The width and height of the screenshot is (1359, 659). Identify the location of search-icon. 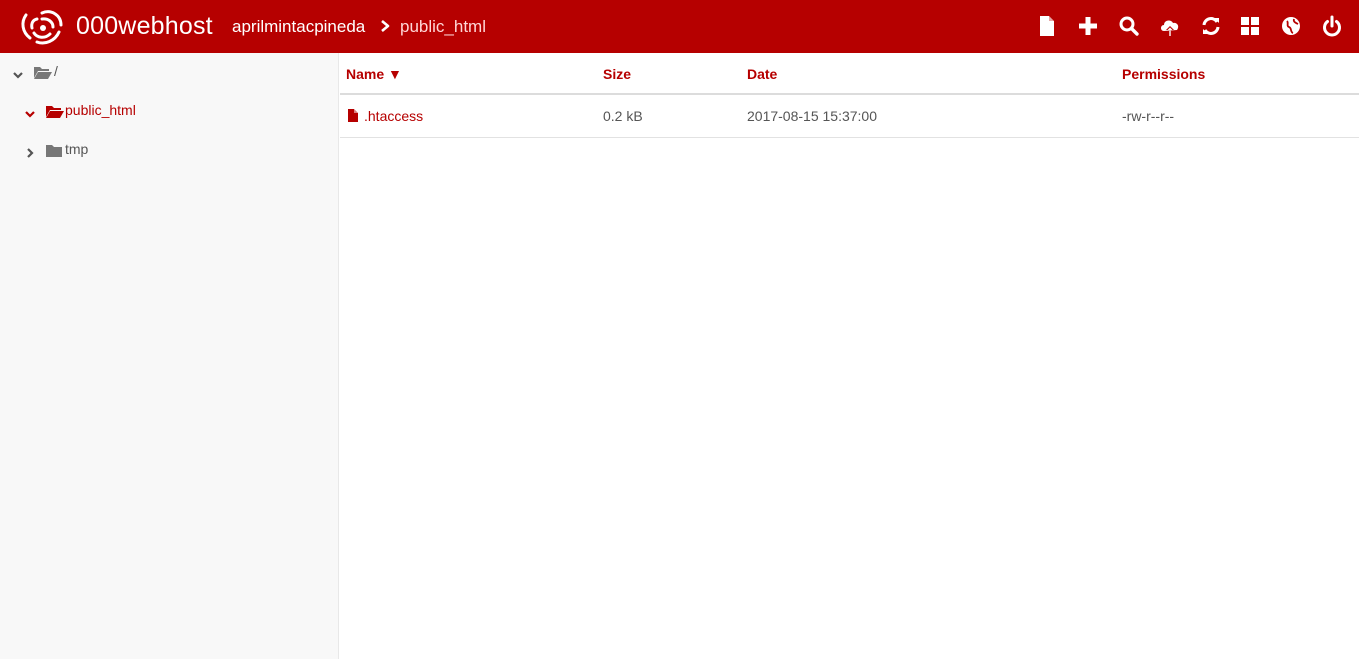
(1129, 26).